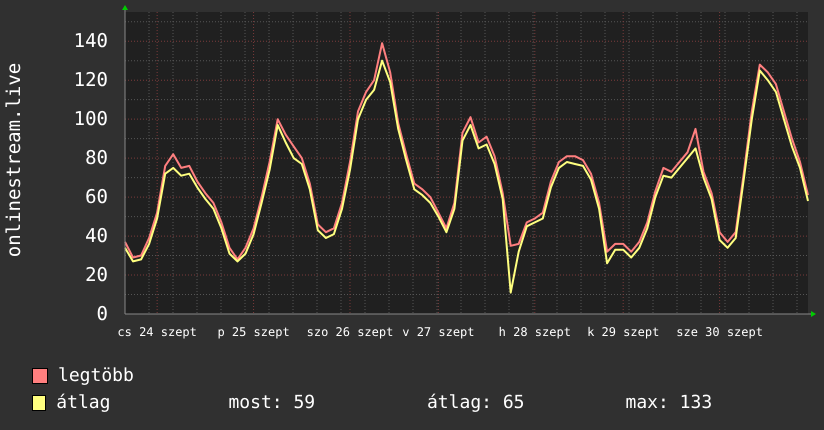 This screenshot has height=430, width=824. I want to click on axis-label: v 27 szept, so click(438, 332).